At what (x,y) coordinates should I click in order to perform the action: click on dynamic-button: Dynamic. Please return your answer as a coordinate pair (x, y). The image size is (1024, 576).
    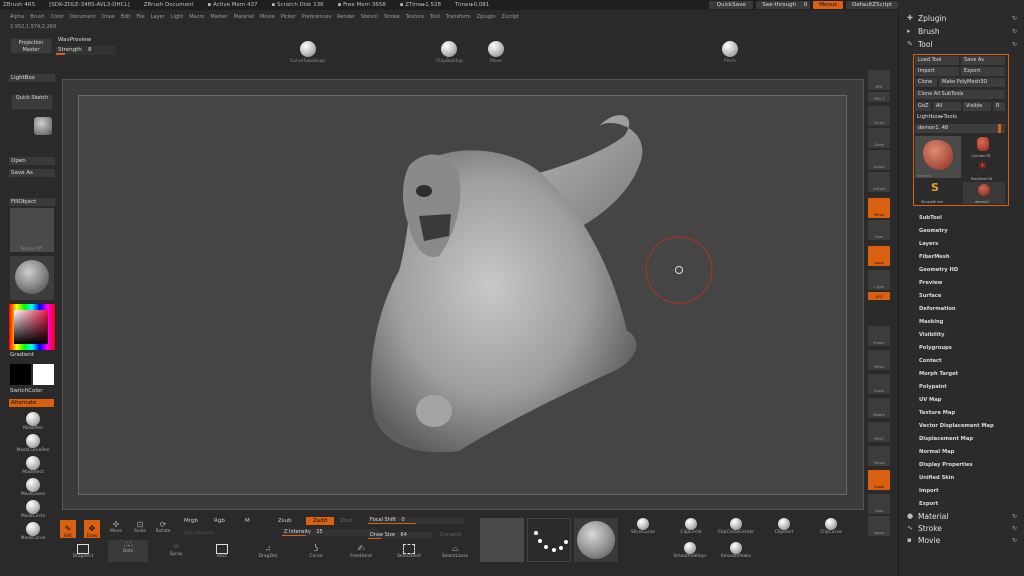
    Looking at the image, I should click on (451, 535).